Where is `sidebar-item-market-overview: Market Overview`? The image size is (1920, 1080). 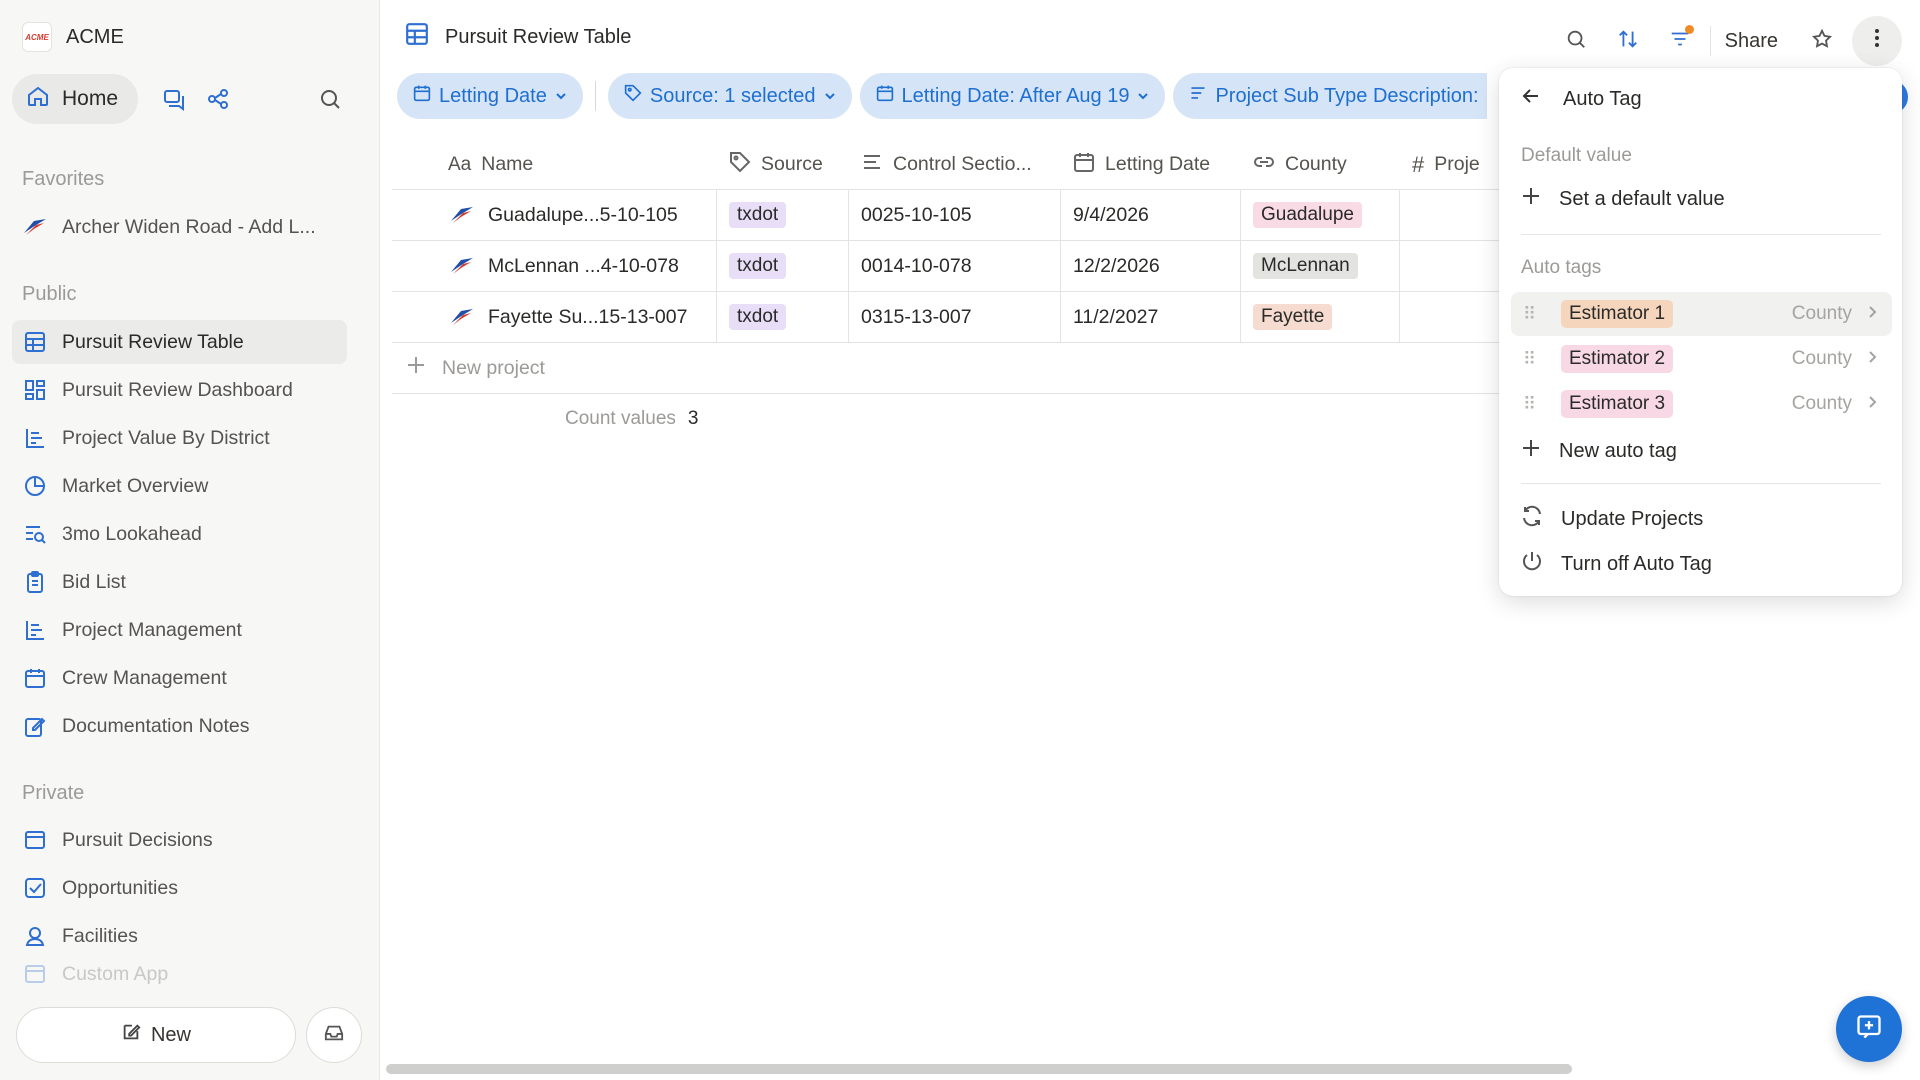 sidebar-item-market-overview: Market Overview is located at coordinates (179, 486).